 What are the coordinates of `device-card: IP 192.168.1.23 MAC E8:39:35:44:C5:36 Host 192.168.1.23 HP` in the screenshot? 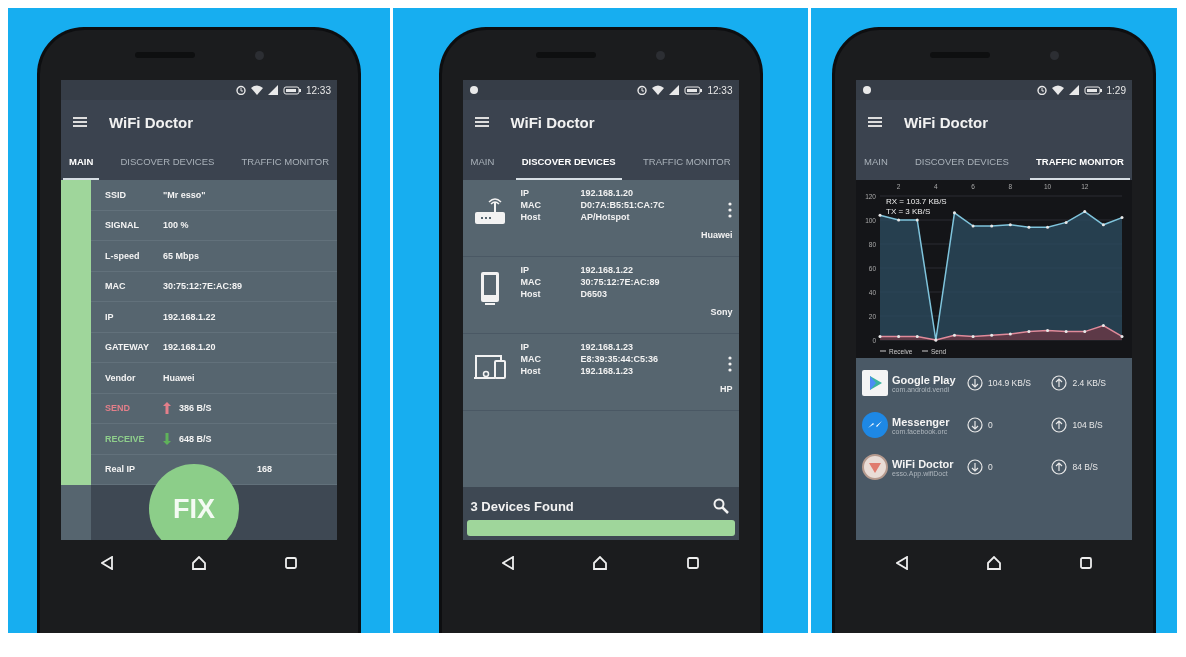 It's located at (600, 372).